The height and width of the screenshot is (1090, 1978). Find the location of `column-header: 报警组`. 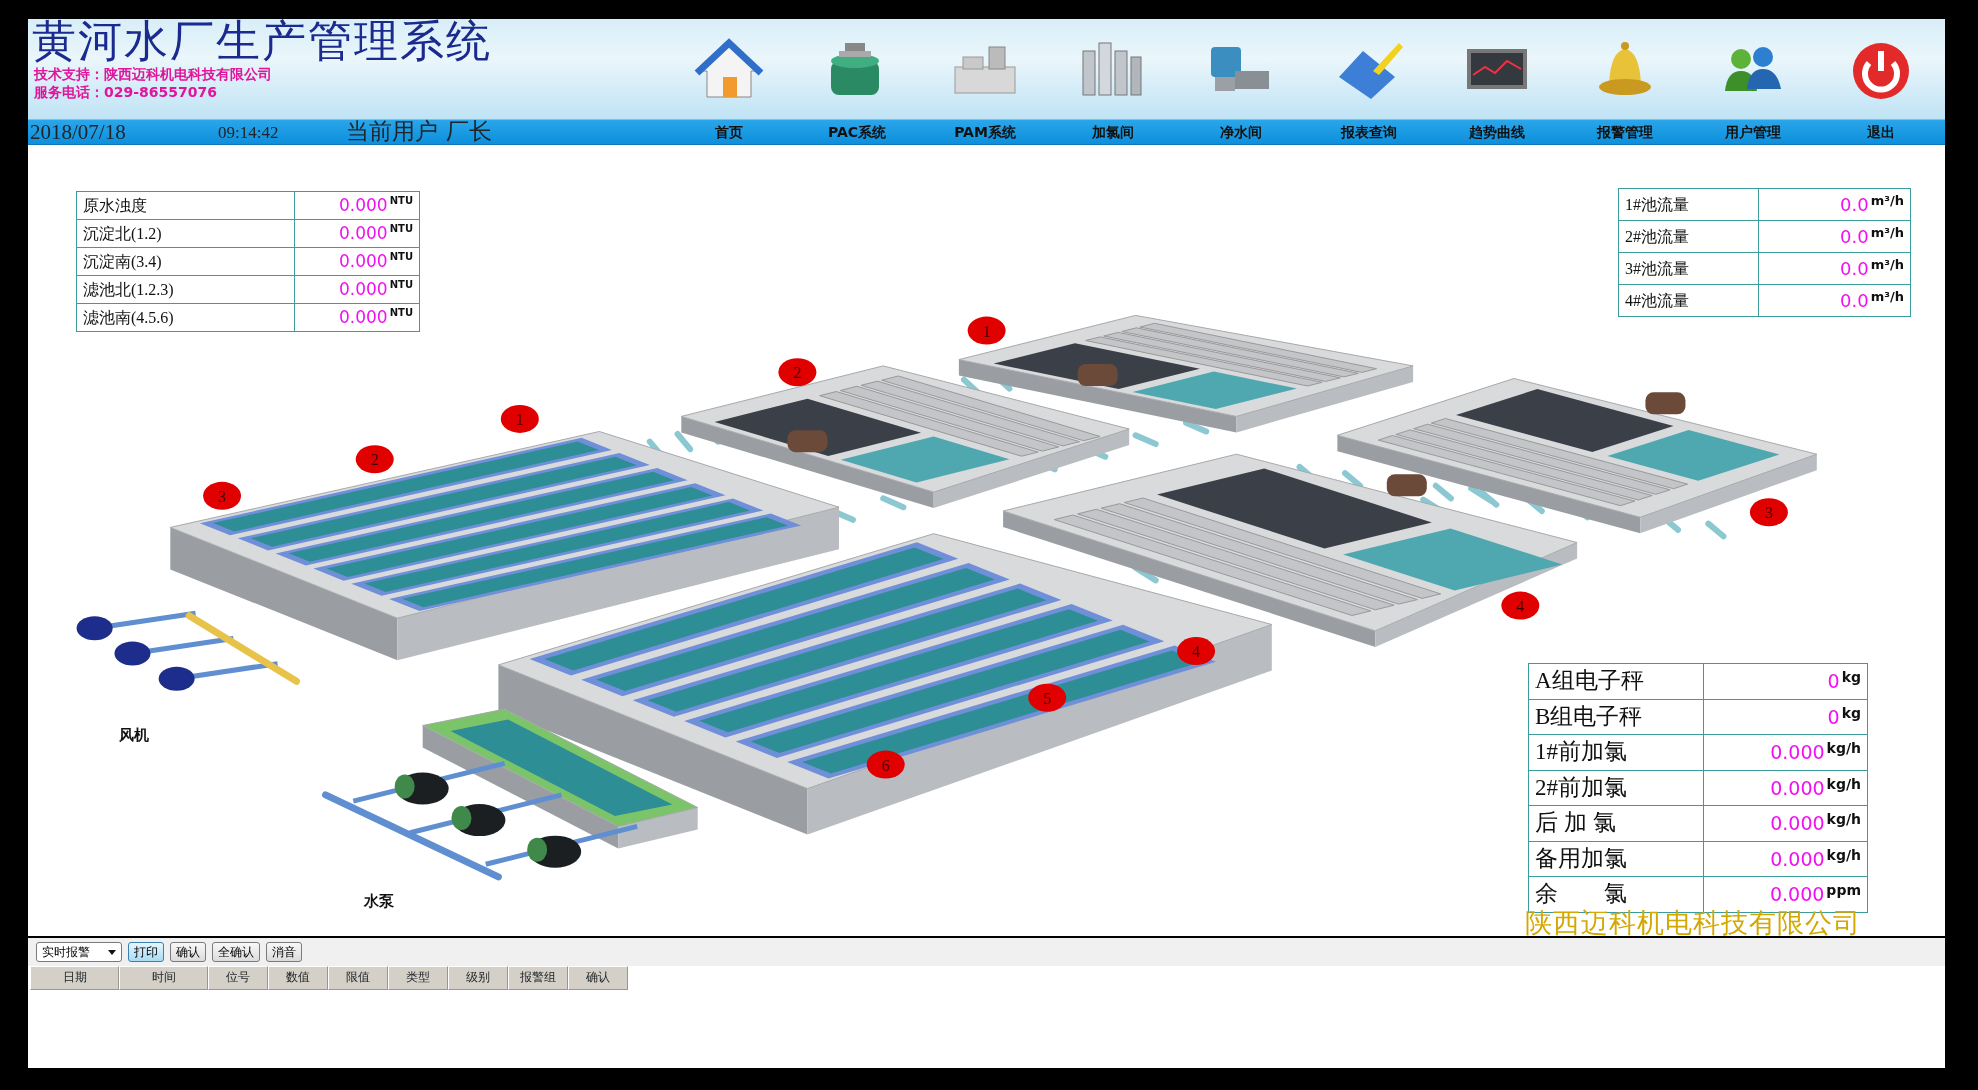

column-header: 报警组 is located at coordinates (538, 978).